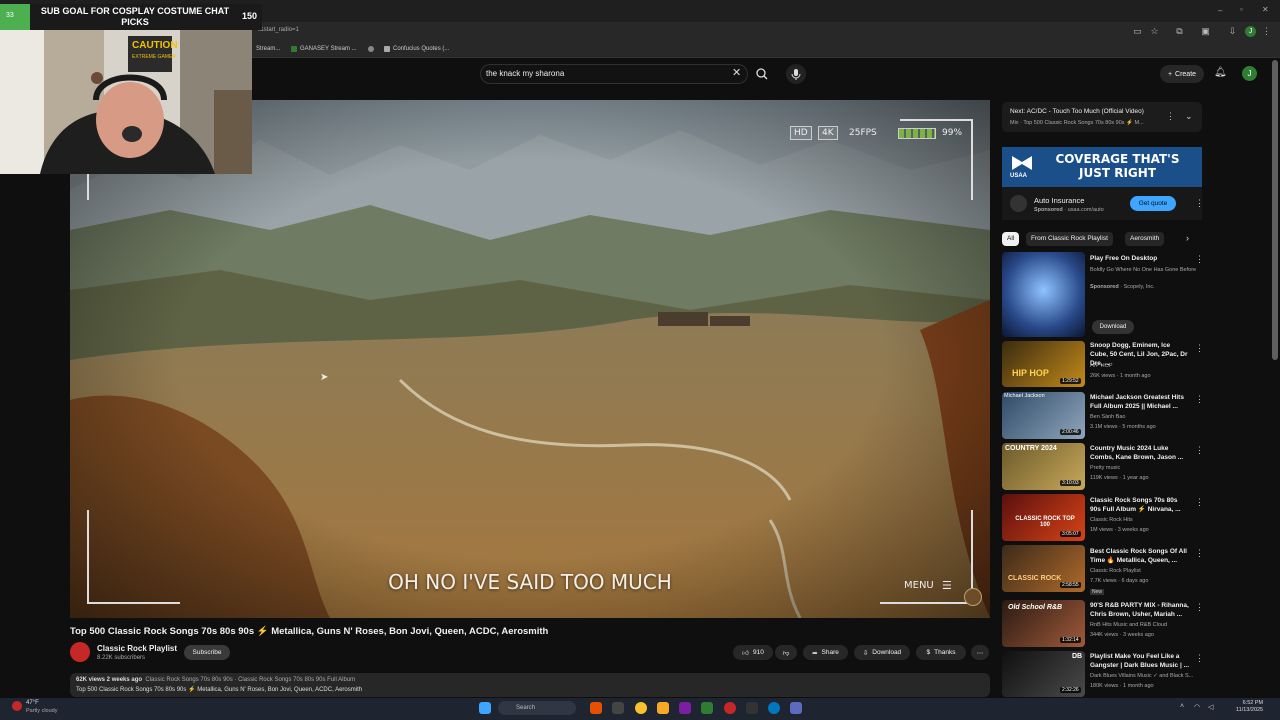 The width and height of the screenshot is (1280, 720). I want to click on extensions-icon: ⧉, so click(1179, 31).